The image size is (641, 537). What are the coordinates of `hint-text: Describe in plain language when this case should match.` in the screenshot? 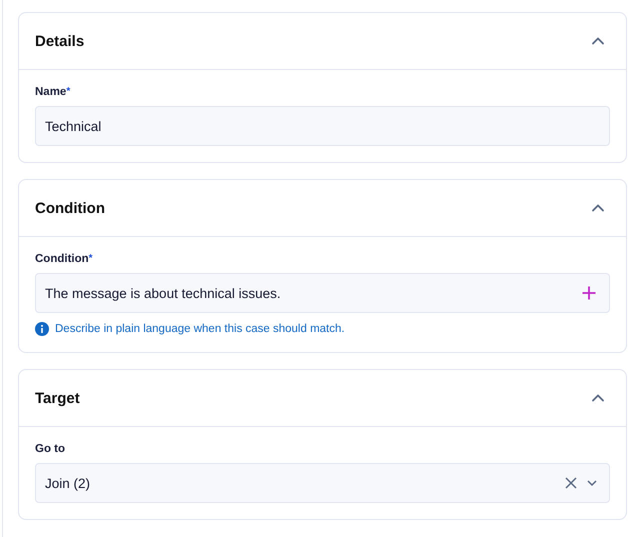 It's located at (200, 329).